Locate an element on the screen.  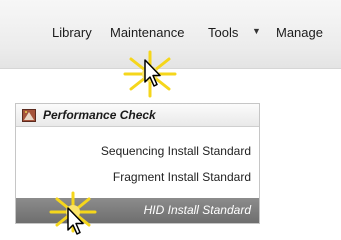
menu-manage: Manage is located at coordinates (299, 33).